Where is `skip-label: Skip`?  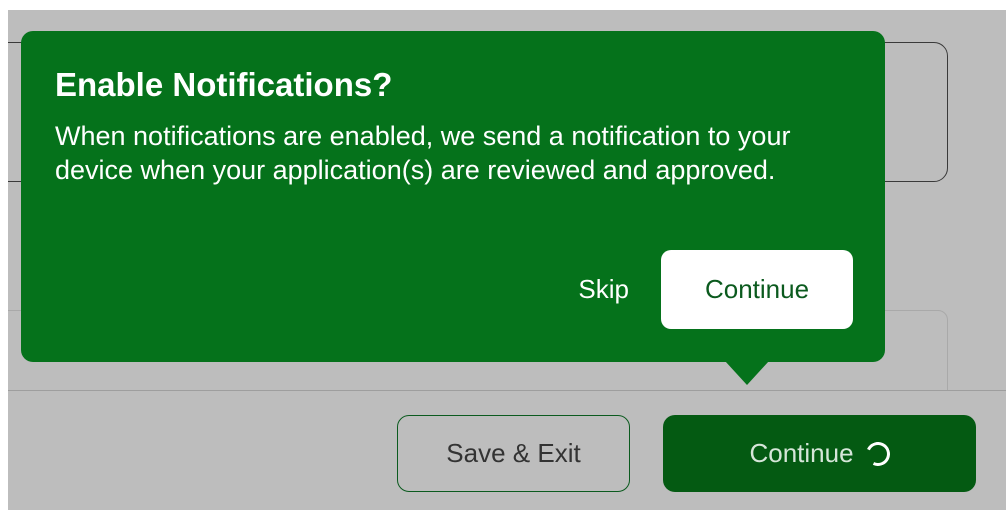 skip-label: Skip is located at coordinates (603, 289).